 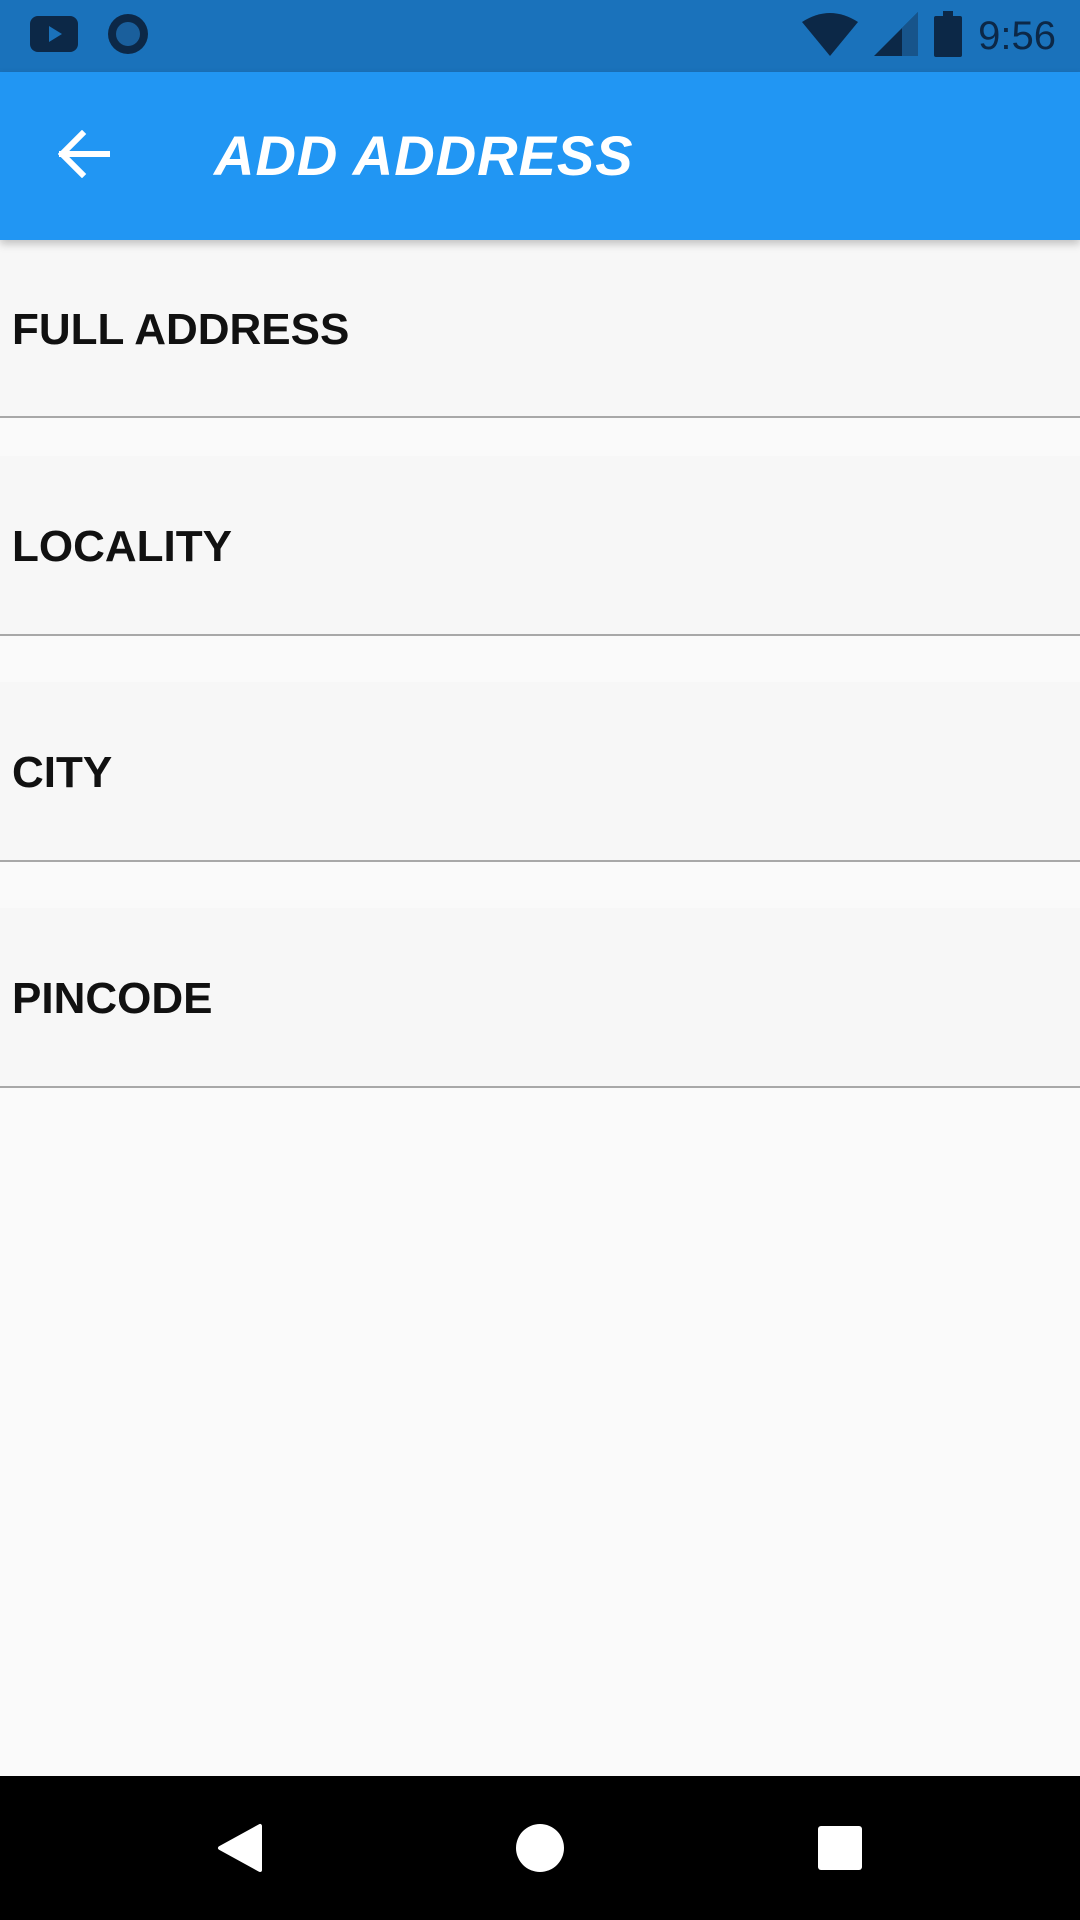 I want to click on nav-recents-button, so click(x=840, y=1850).